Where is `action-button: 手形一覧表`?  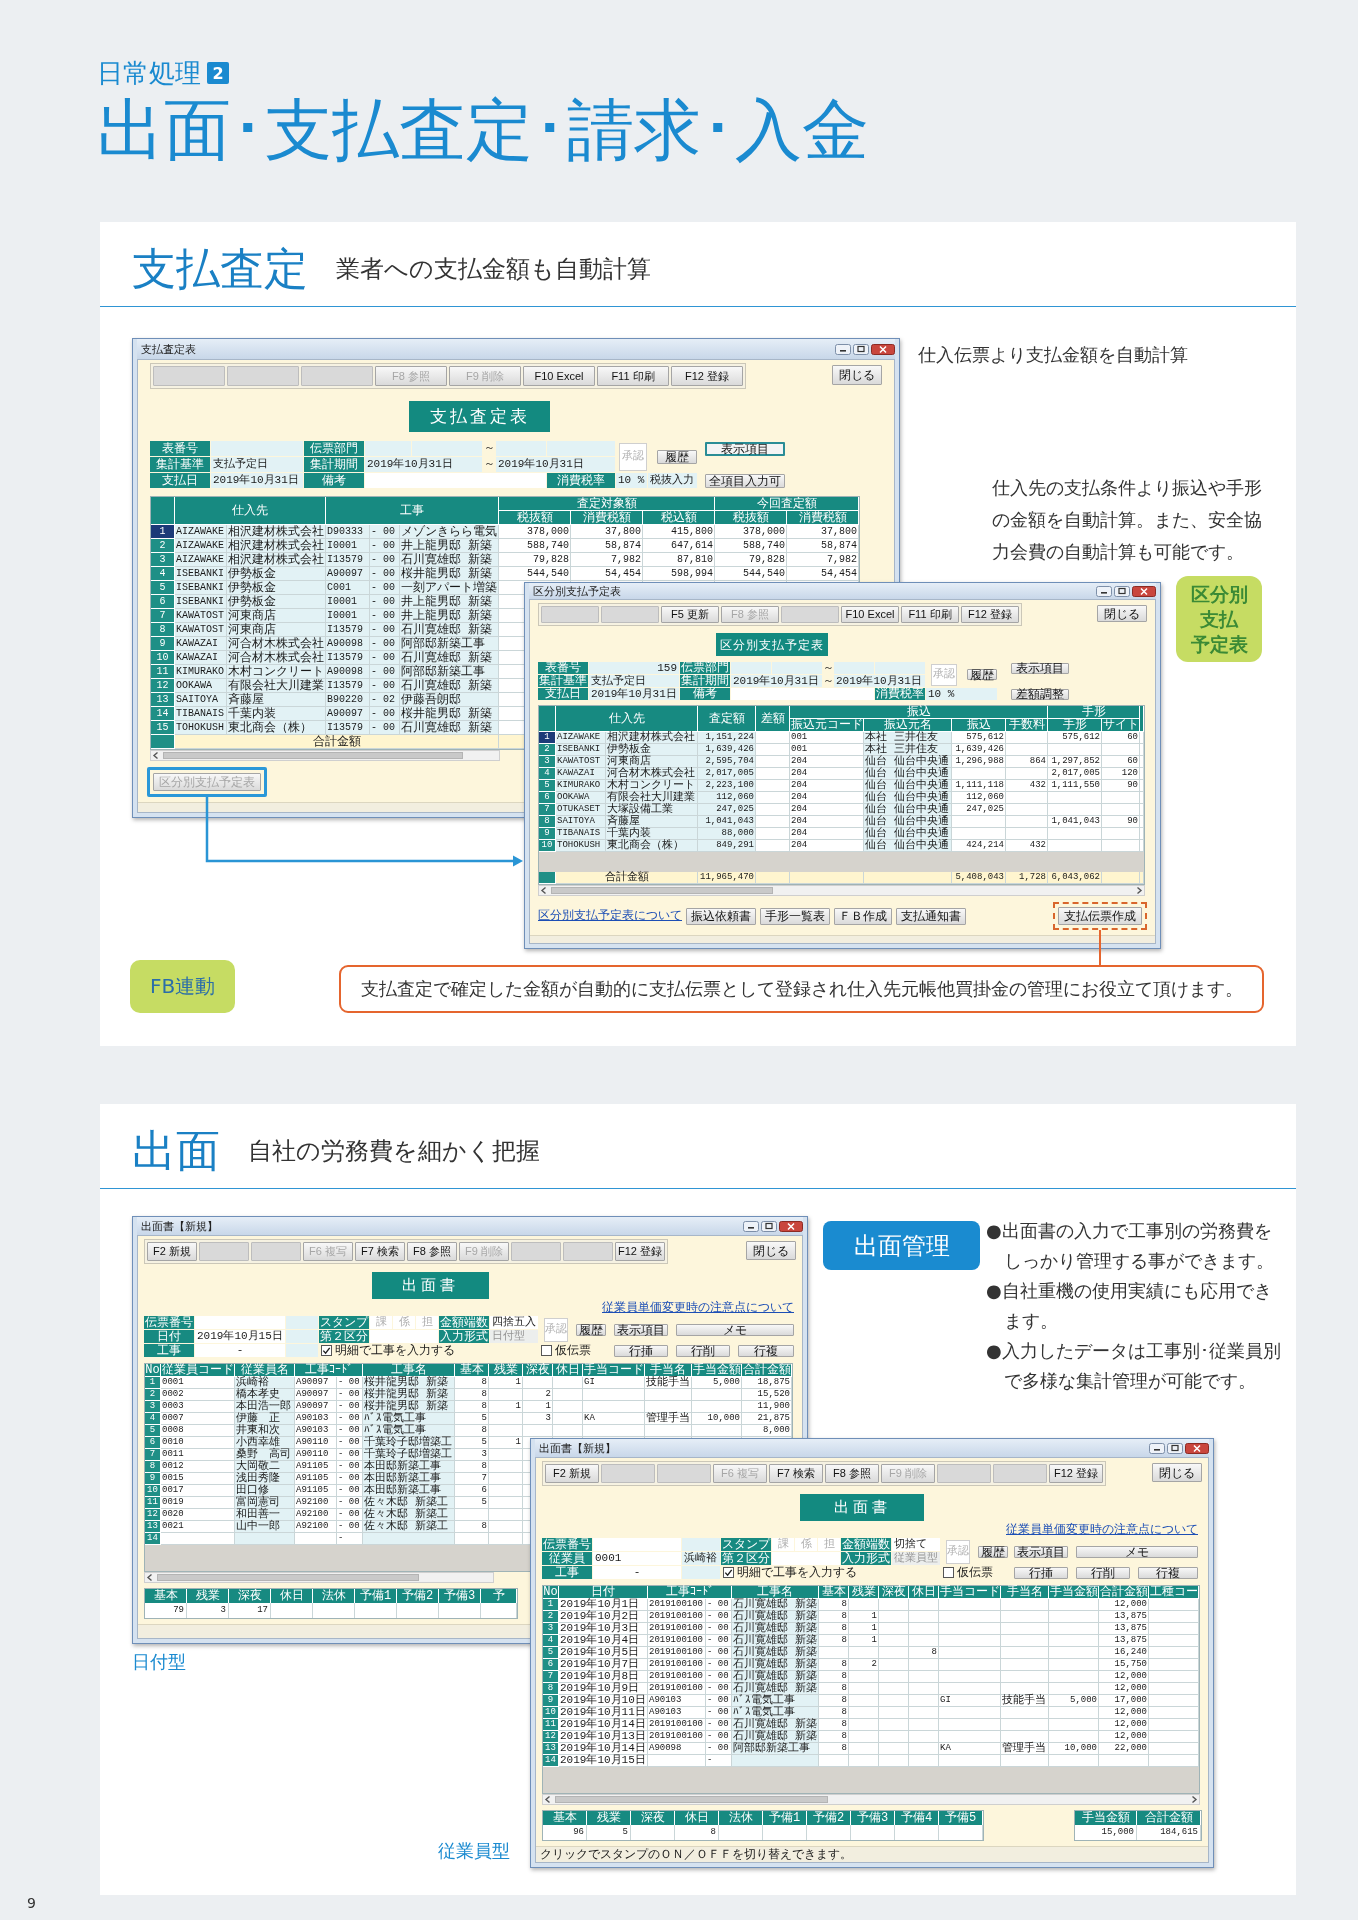
action-button: 手形一覧表 is located at coordinates (795, 916).